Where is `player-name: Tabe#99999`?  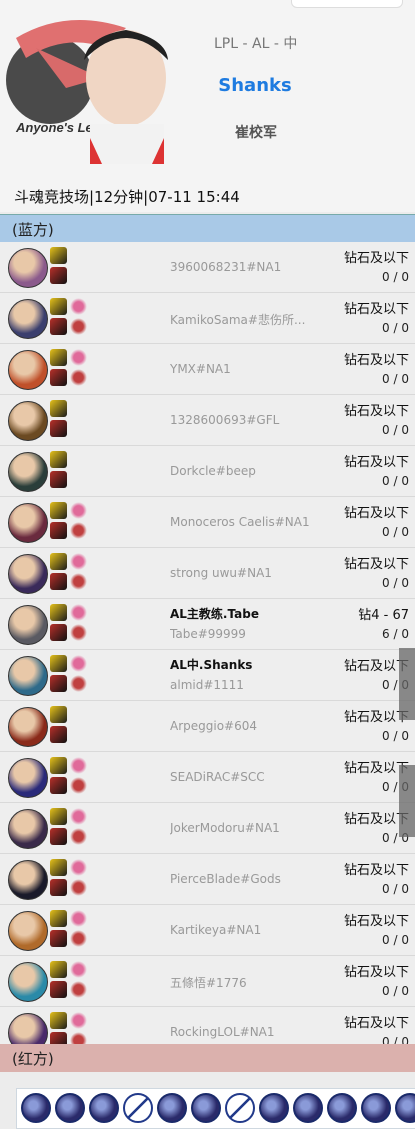
player-name: Tabe#99999 is located at coordinates (242, 634).